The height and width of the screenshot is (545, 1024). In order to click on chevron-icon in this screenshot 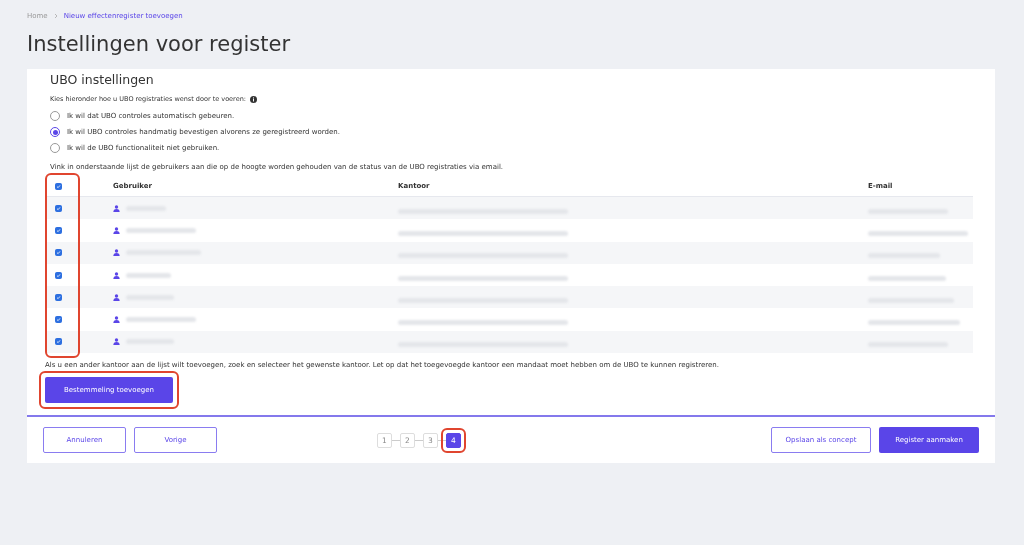, I will do `click(55, 16)`.